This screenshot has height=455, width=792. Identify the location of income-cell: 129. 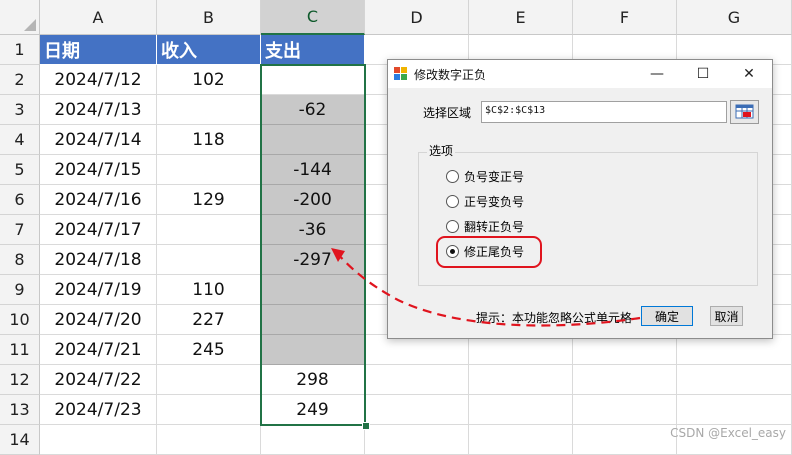
(209, 200).